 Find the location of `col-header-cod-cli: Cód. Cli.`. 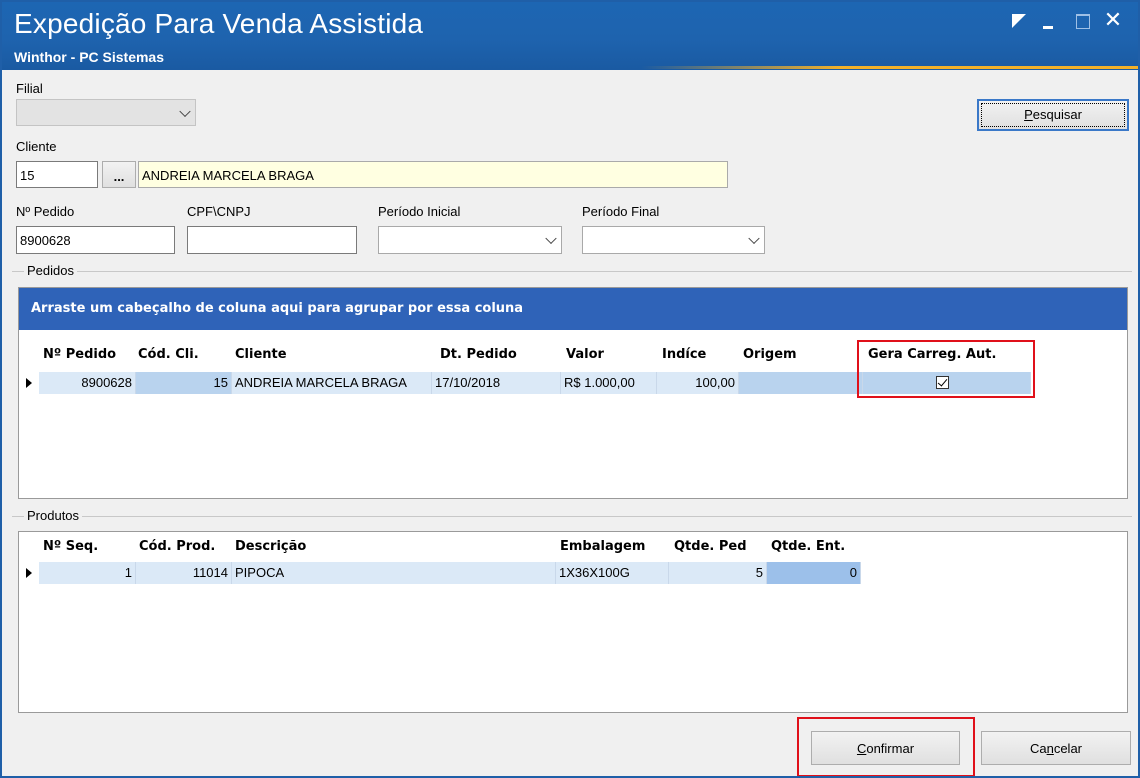

col-header-cod-cli: Cód. Cli. is located at coordinates (168, 354).